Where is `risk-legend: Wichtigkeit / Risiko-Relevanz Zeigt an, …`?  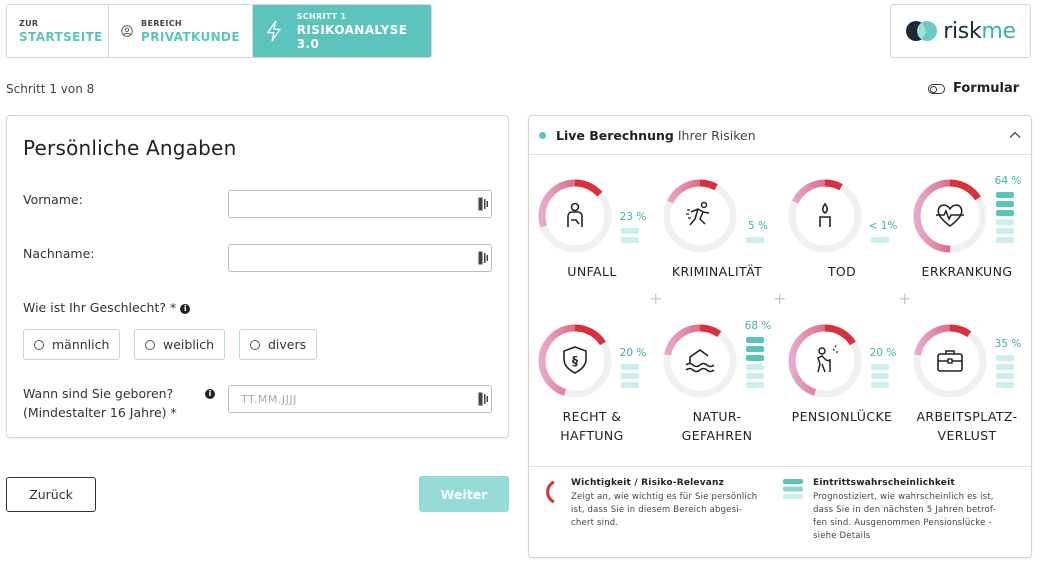
risk-legend: Wichtigkeit / Risiko-Relevanz Zeigt an, … is located at coordinates (780, 511).